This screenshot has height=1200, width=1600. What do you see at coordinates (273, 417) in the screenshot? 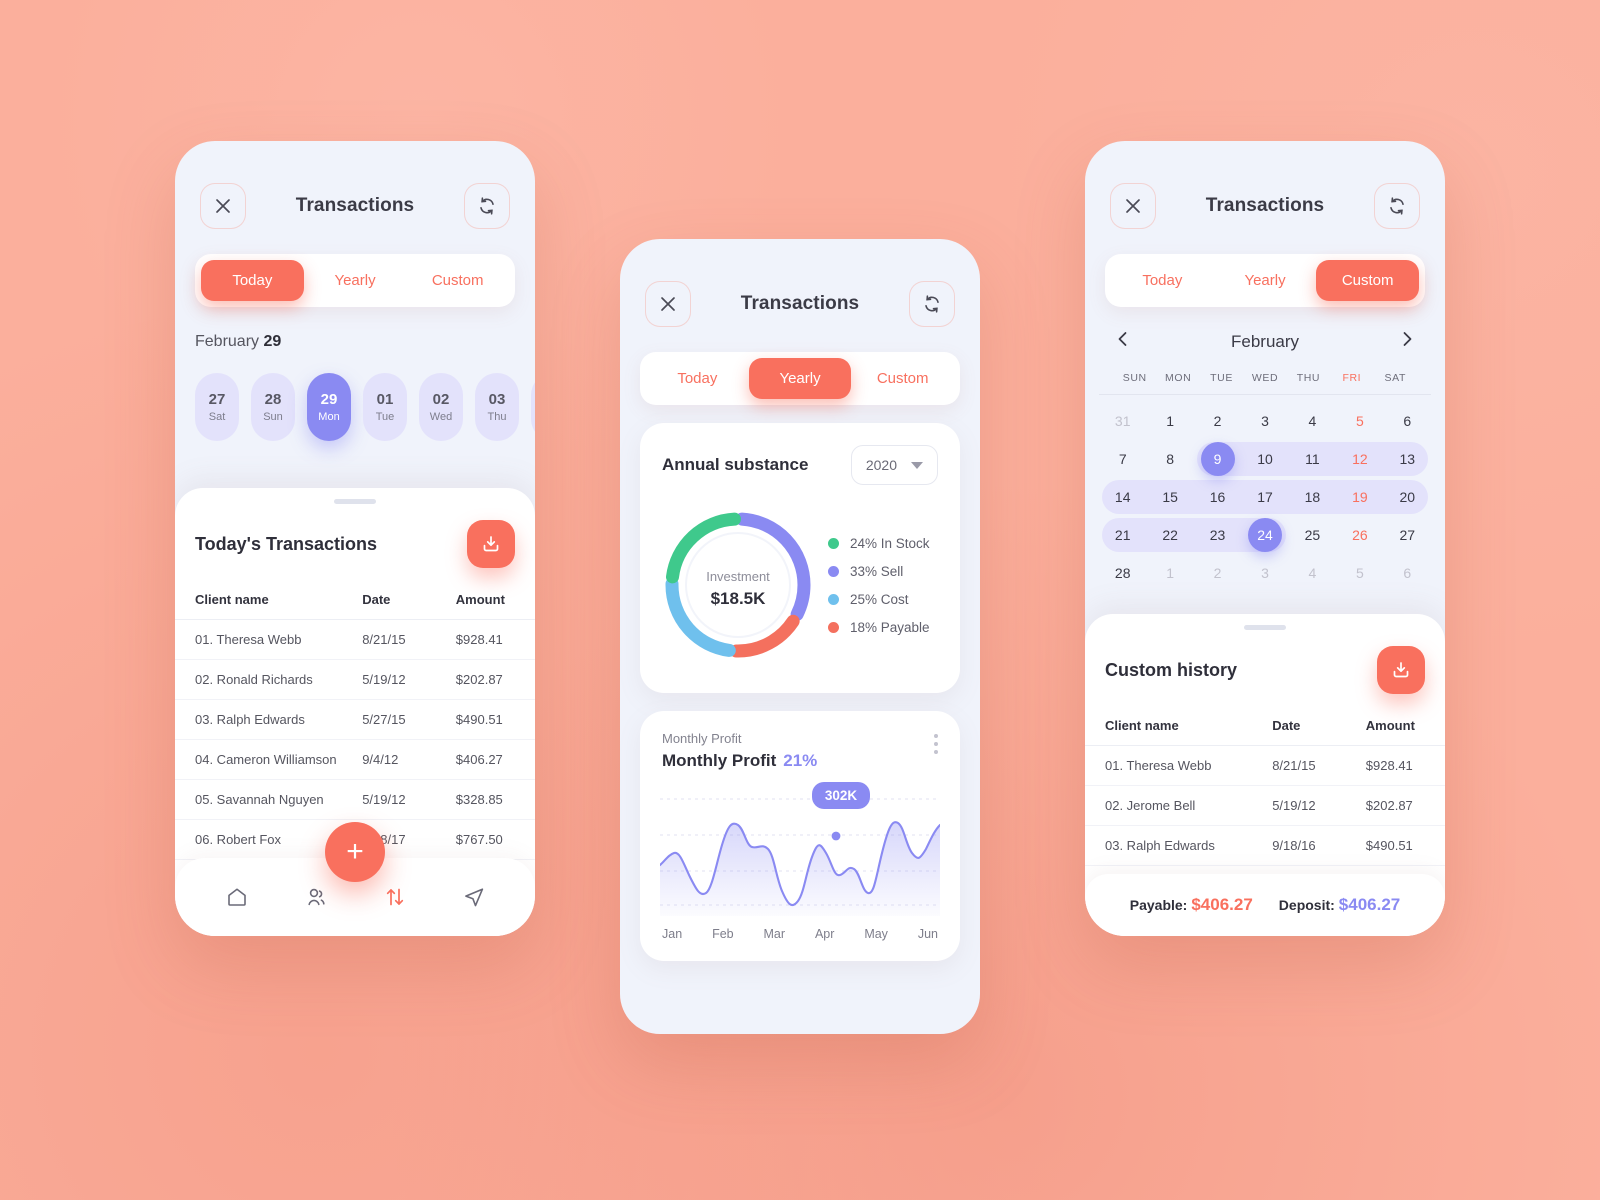
I see `date-chip-weekday: Sun` at bounding box center [273, 417].